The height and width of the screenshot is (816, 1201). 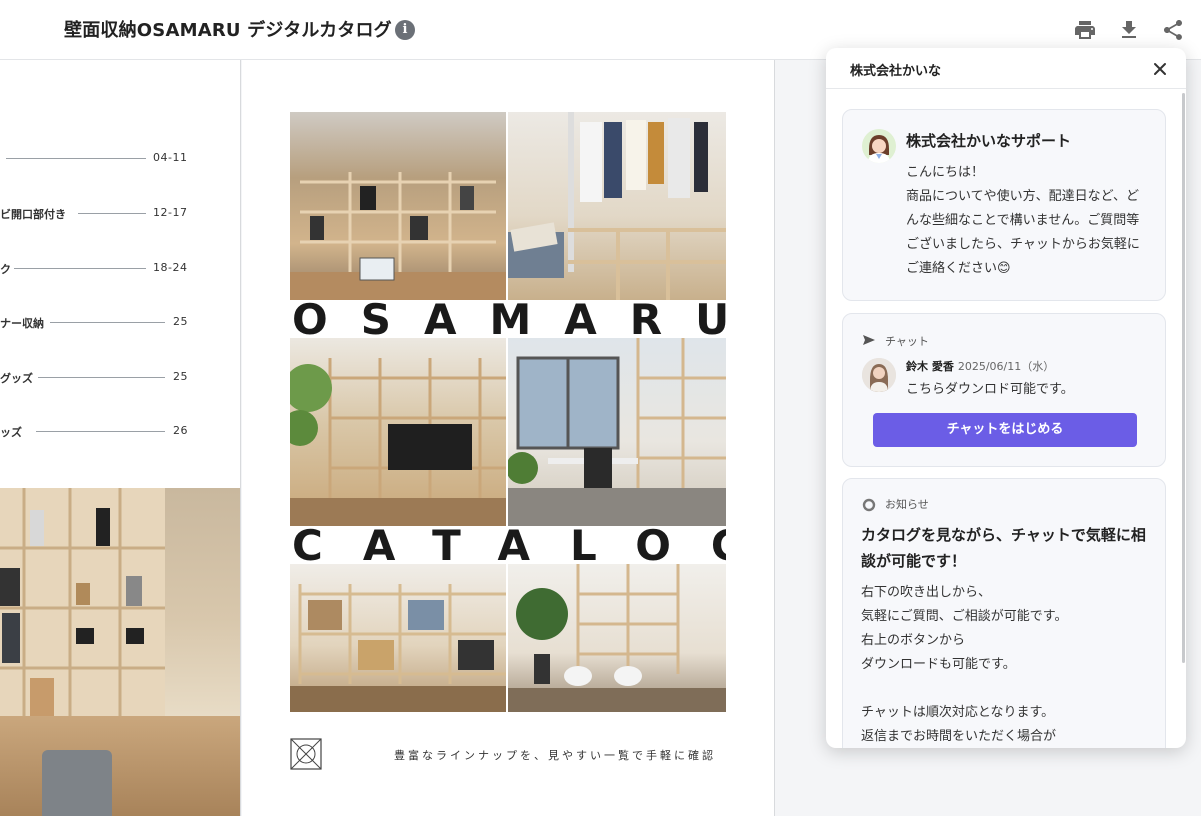 What do you see at coordinates (398, 432) in the screenshot?
I see `photo-tv-shelf` at bounding box center [398, 432].